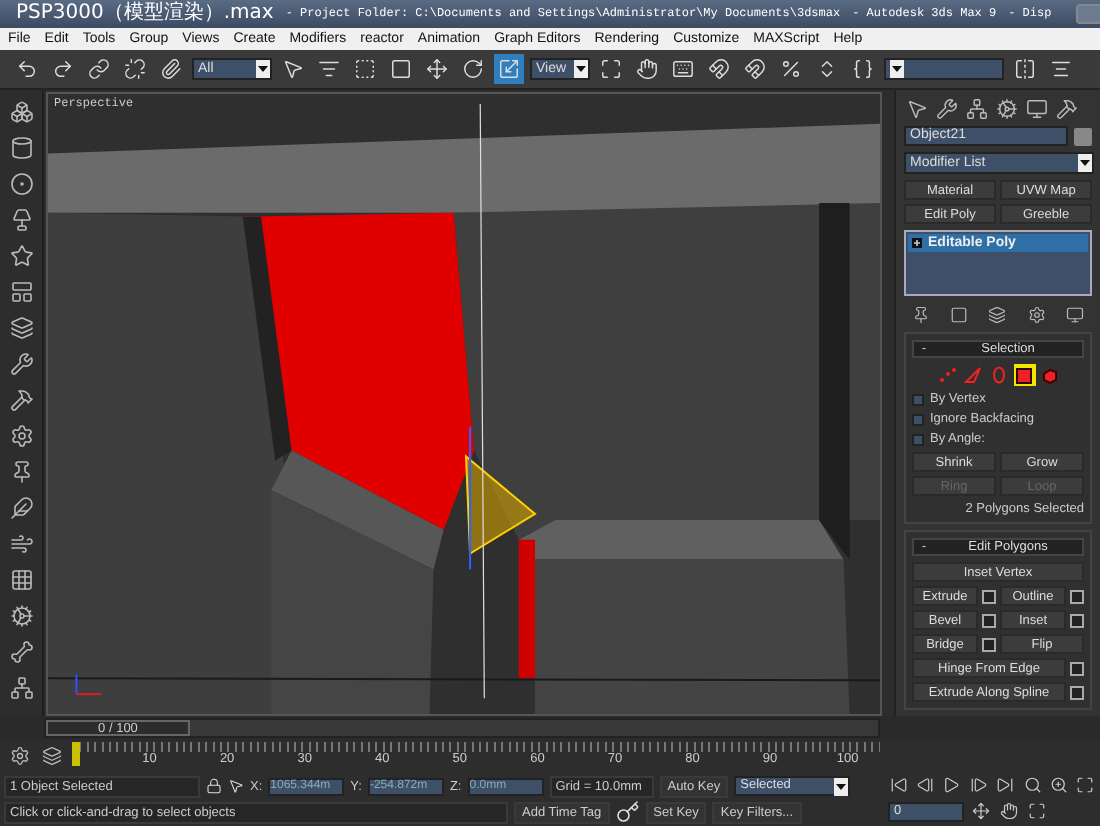 Image resolution: width=1100 pixels, height=826 pixels. I want to click on play-icon, so click(951, 785).